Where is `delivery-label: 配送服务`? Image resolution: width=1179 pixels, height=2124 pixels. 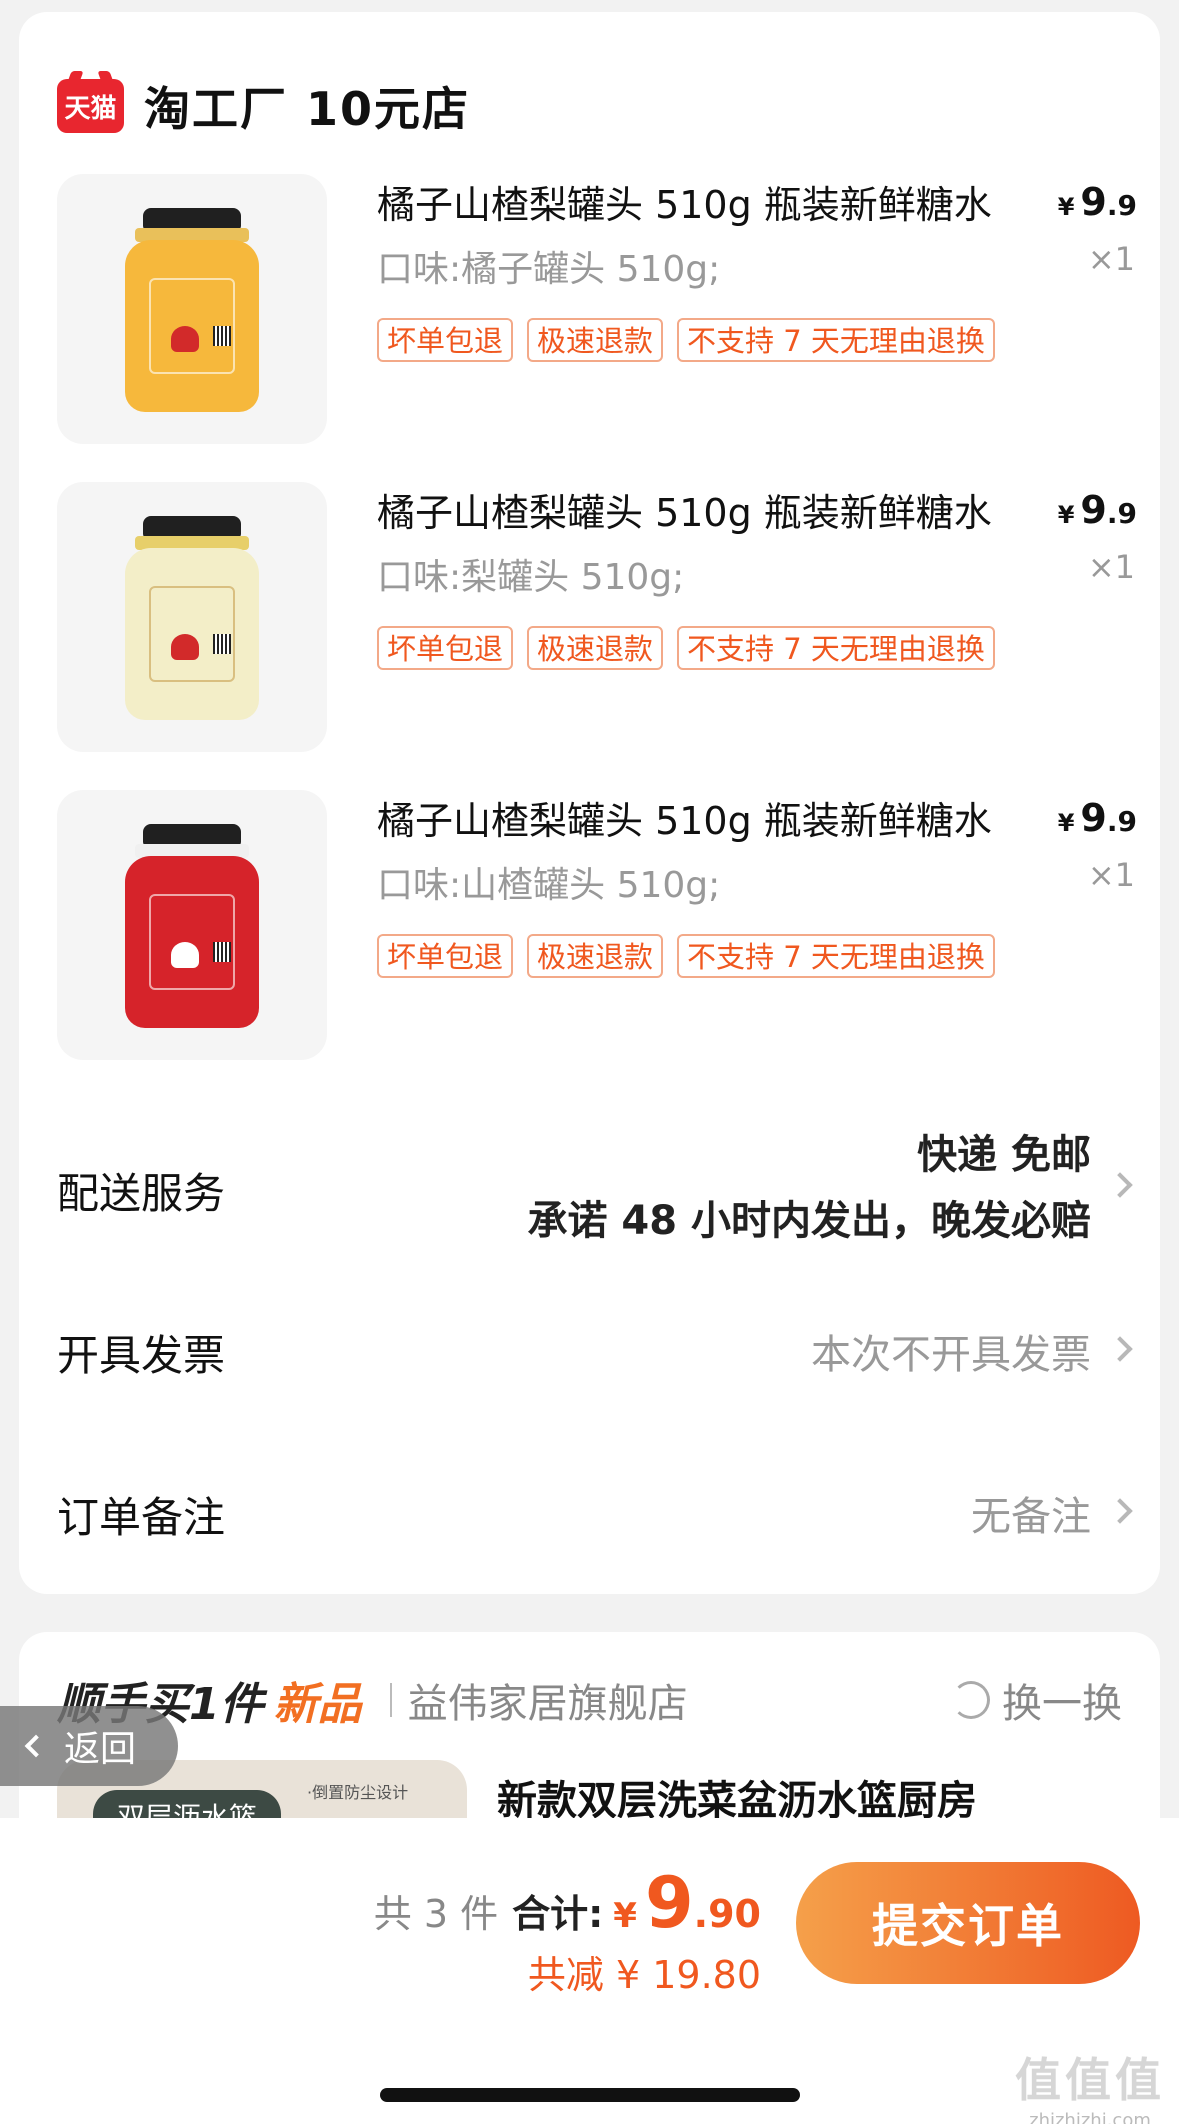 delivery-label: 配送服务 is located at coordinates (141, 1193).